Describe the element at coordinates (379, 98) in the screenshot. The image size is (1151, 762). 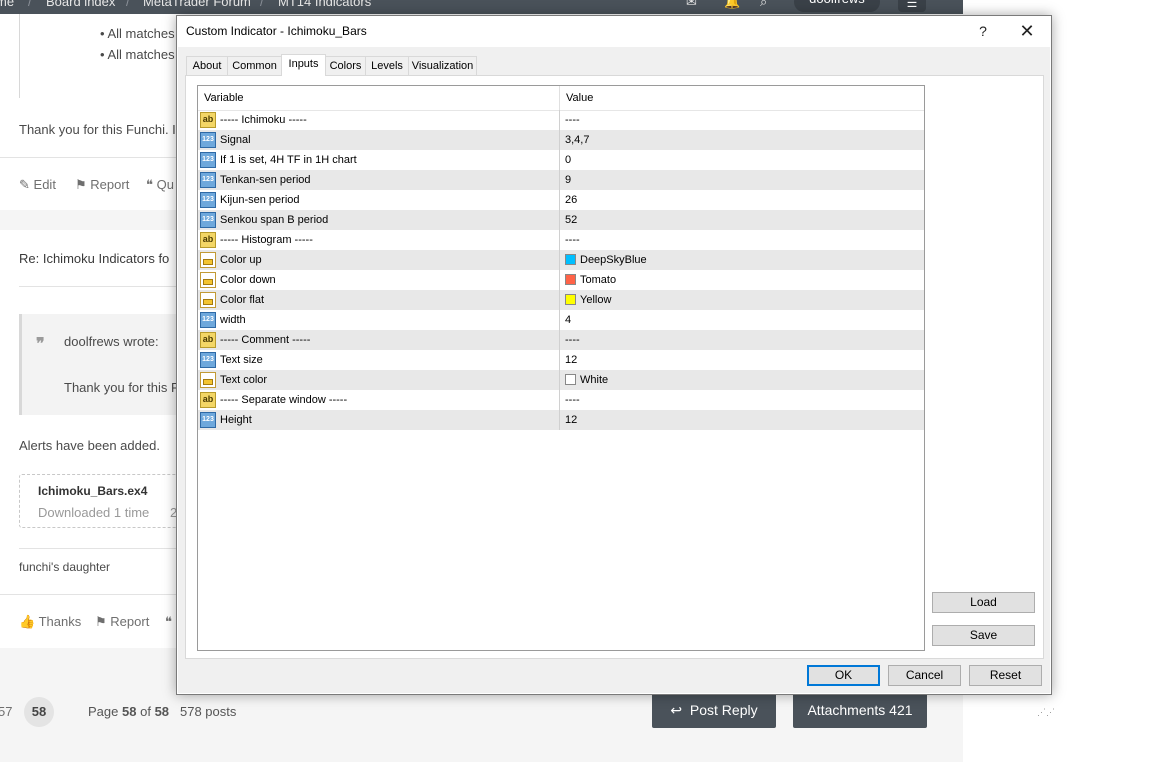
I see `column-header-variable: Variable` at that location.